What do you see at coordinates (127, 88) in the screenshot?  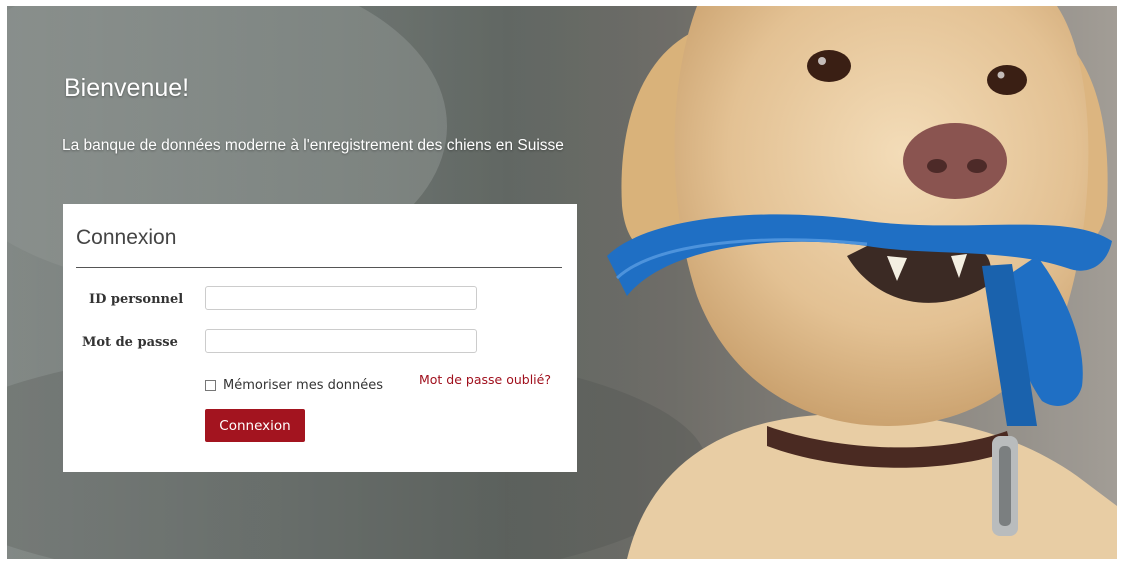 I see `welcome-heading: Bienvenue!` at bounding box center [127, 88].